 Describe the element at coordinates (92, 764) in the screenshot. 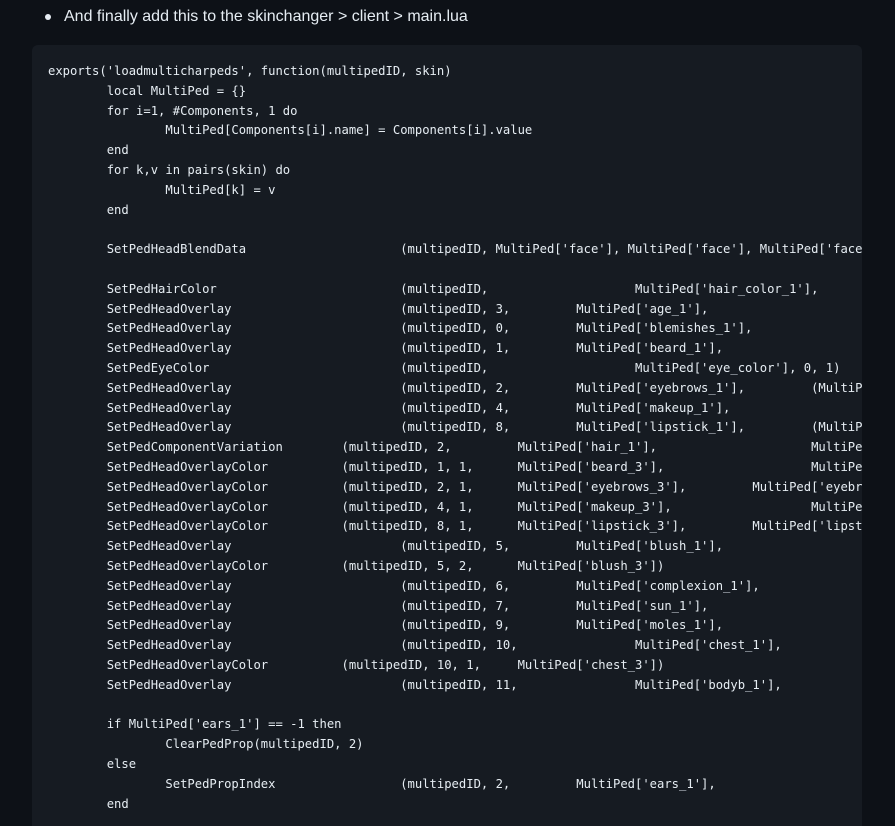

I see `code-line: else` at that location.